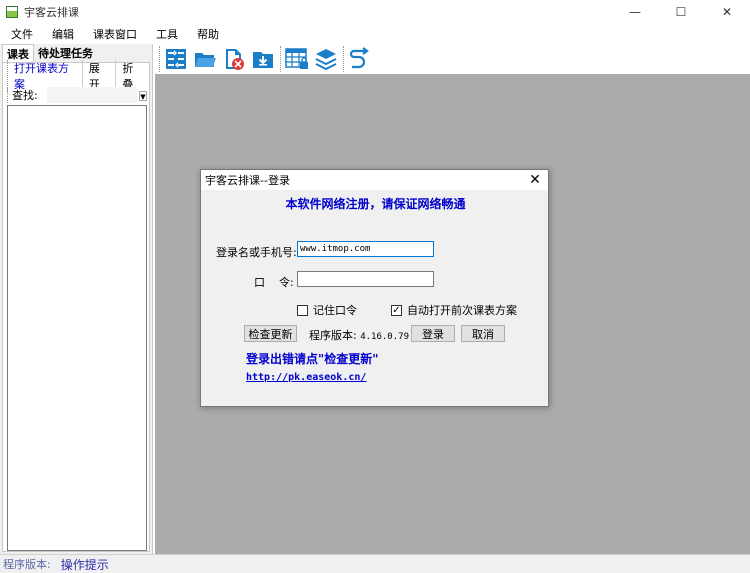  What do you see at coordinates (452, 59) in the screenshot?
I see `main-toolbar` at bounding box center [452, 59].